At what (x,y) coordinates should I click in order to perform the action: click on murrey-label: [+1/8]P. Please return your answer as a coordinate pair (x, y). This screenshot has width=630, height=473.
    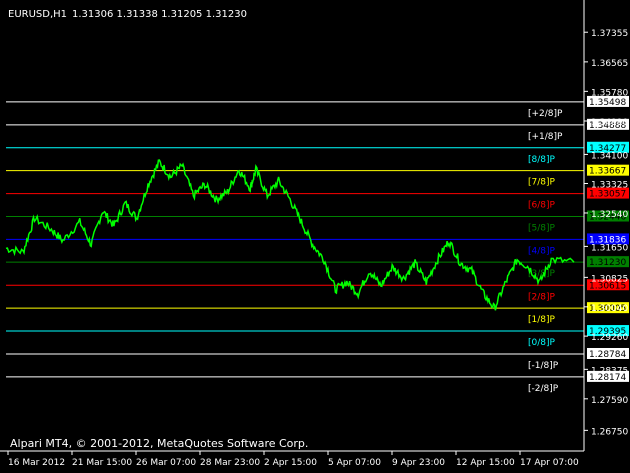
    Looking at the image, I should click on (545, 137).